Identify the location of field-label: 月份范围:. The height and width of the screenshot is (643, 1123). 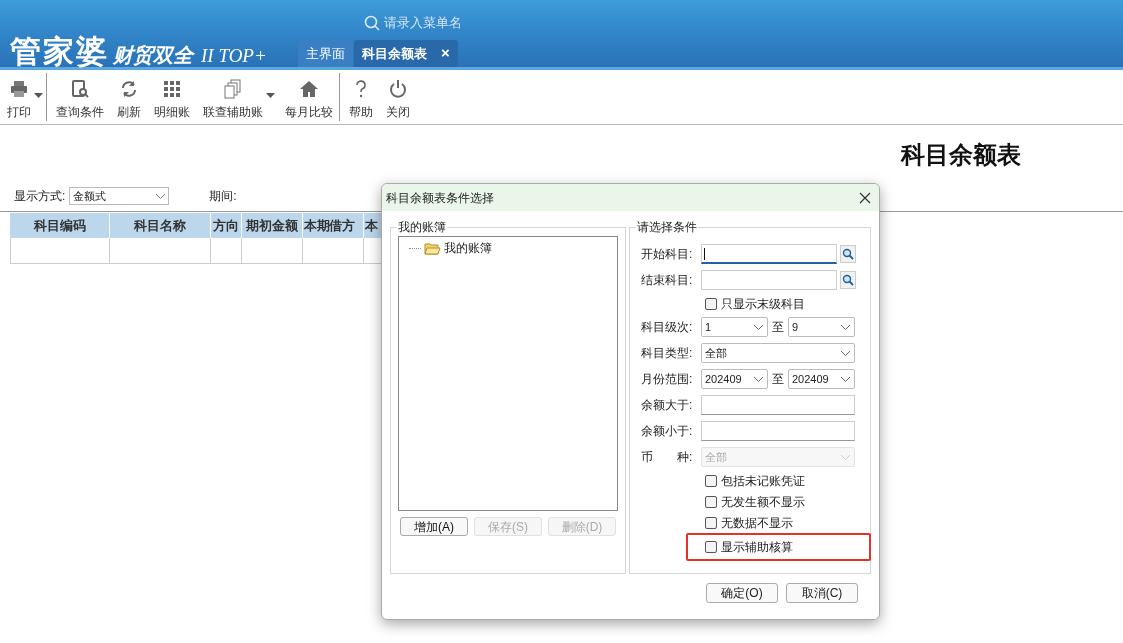
(667, 379).